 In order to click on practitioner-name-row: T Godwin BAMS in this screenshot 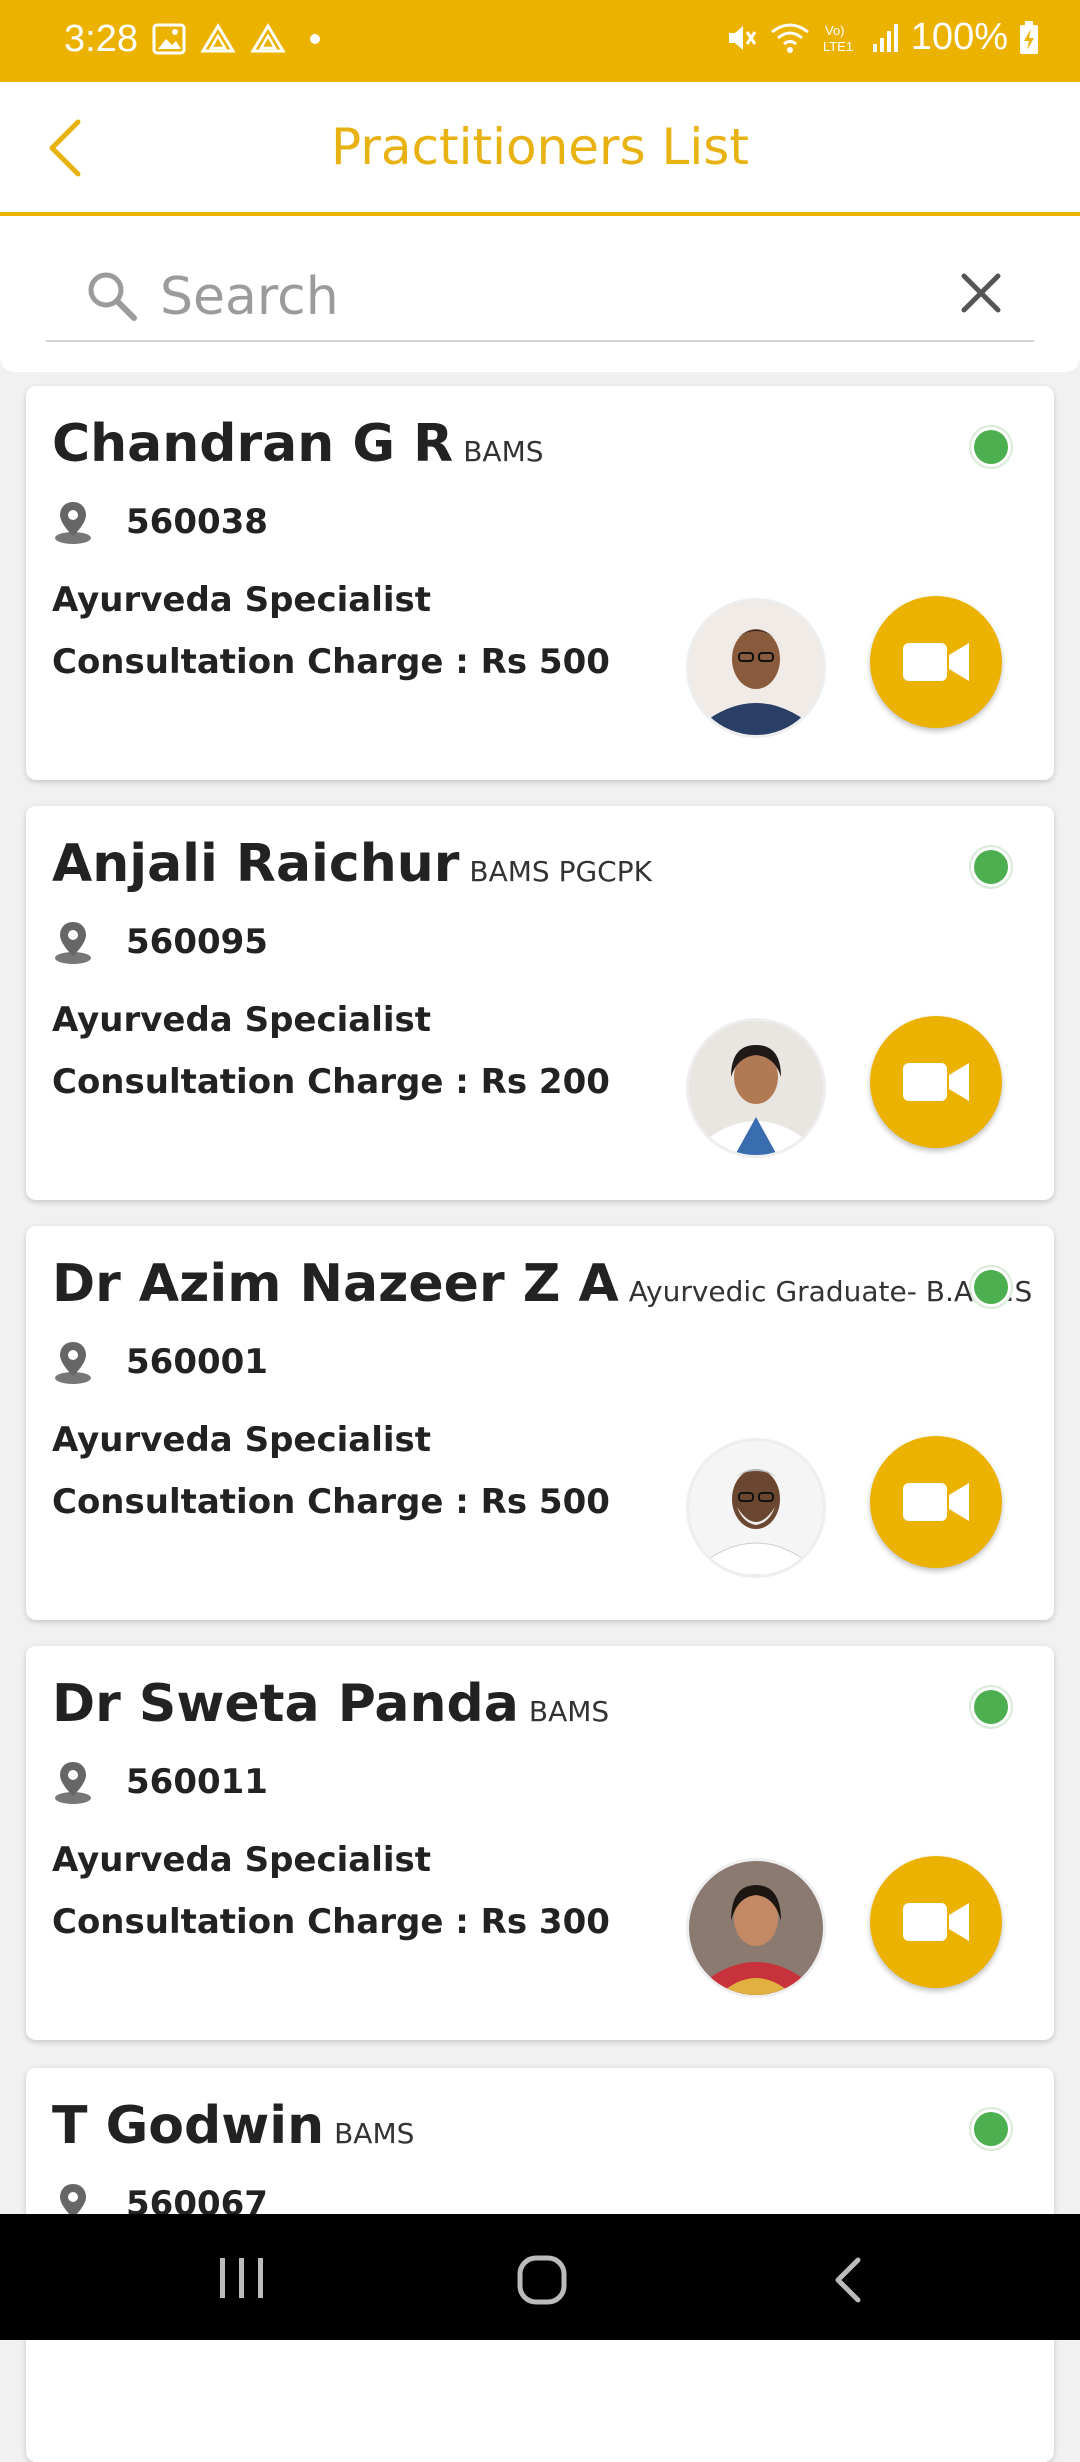, I will do `click(233, 2126)`.